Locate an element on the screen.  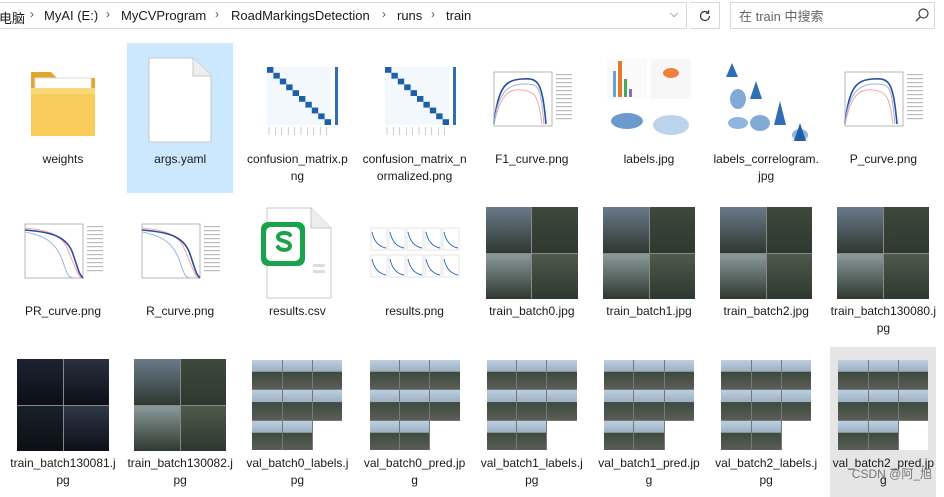
breadcrumb-item: MyAI (E:) is located at coordinates (71, 15).